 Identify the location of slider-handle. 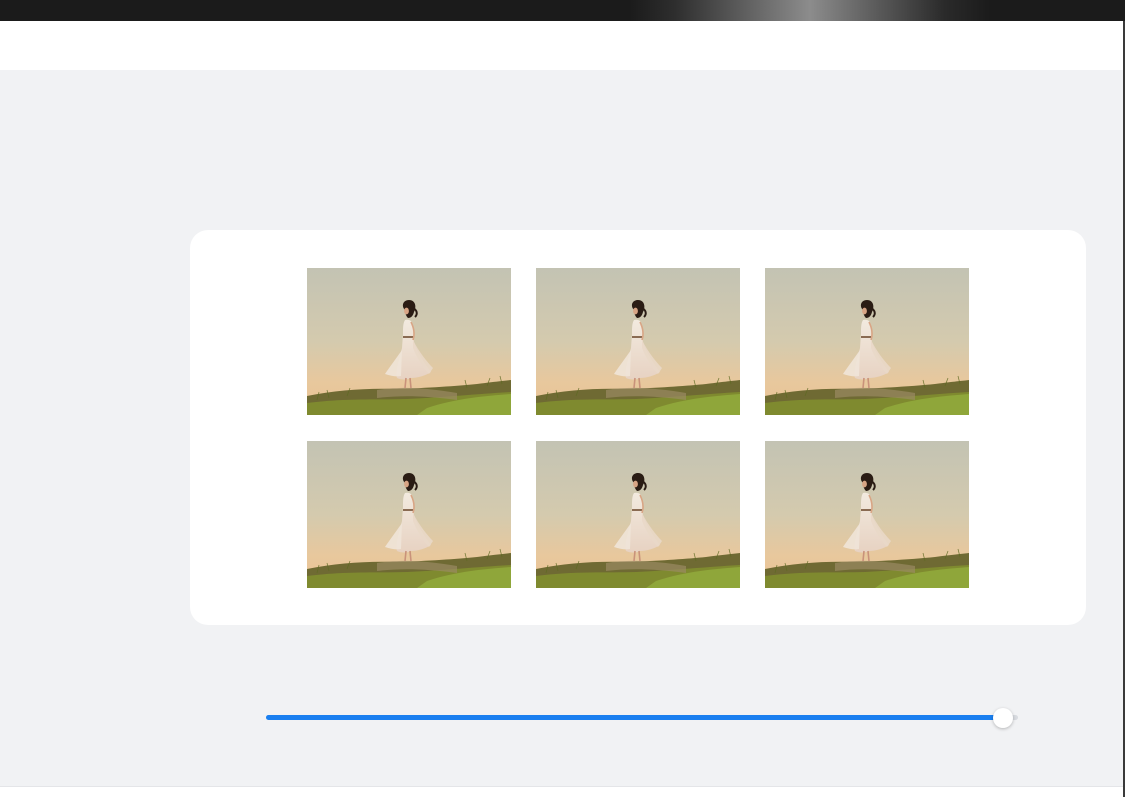
(1002, 718).